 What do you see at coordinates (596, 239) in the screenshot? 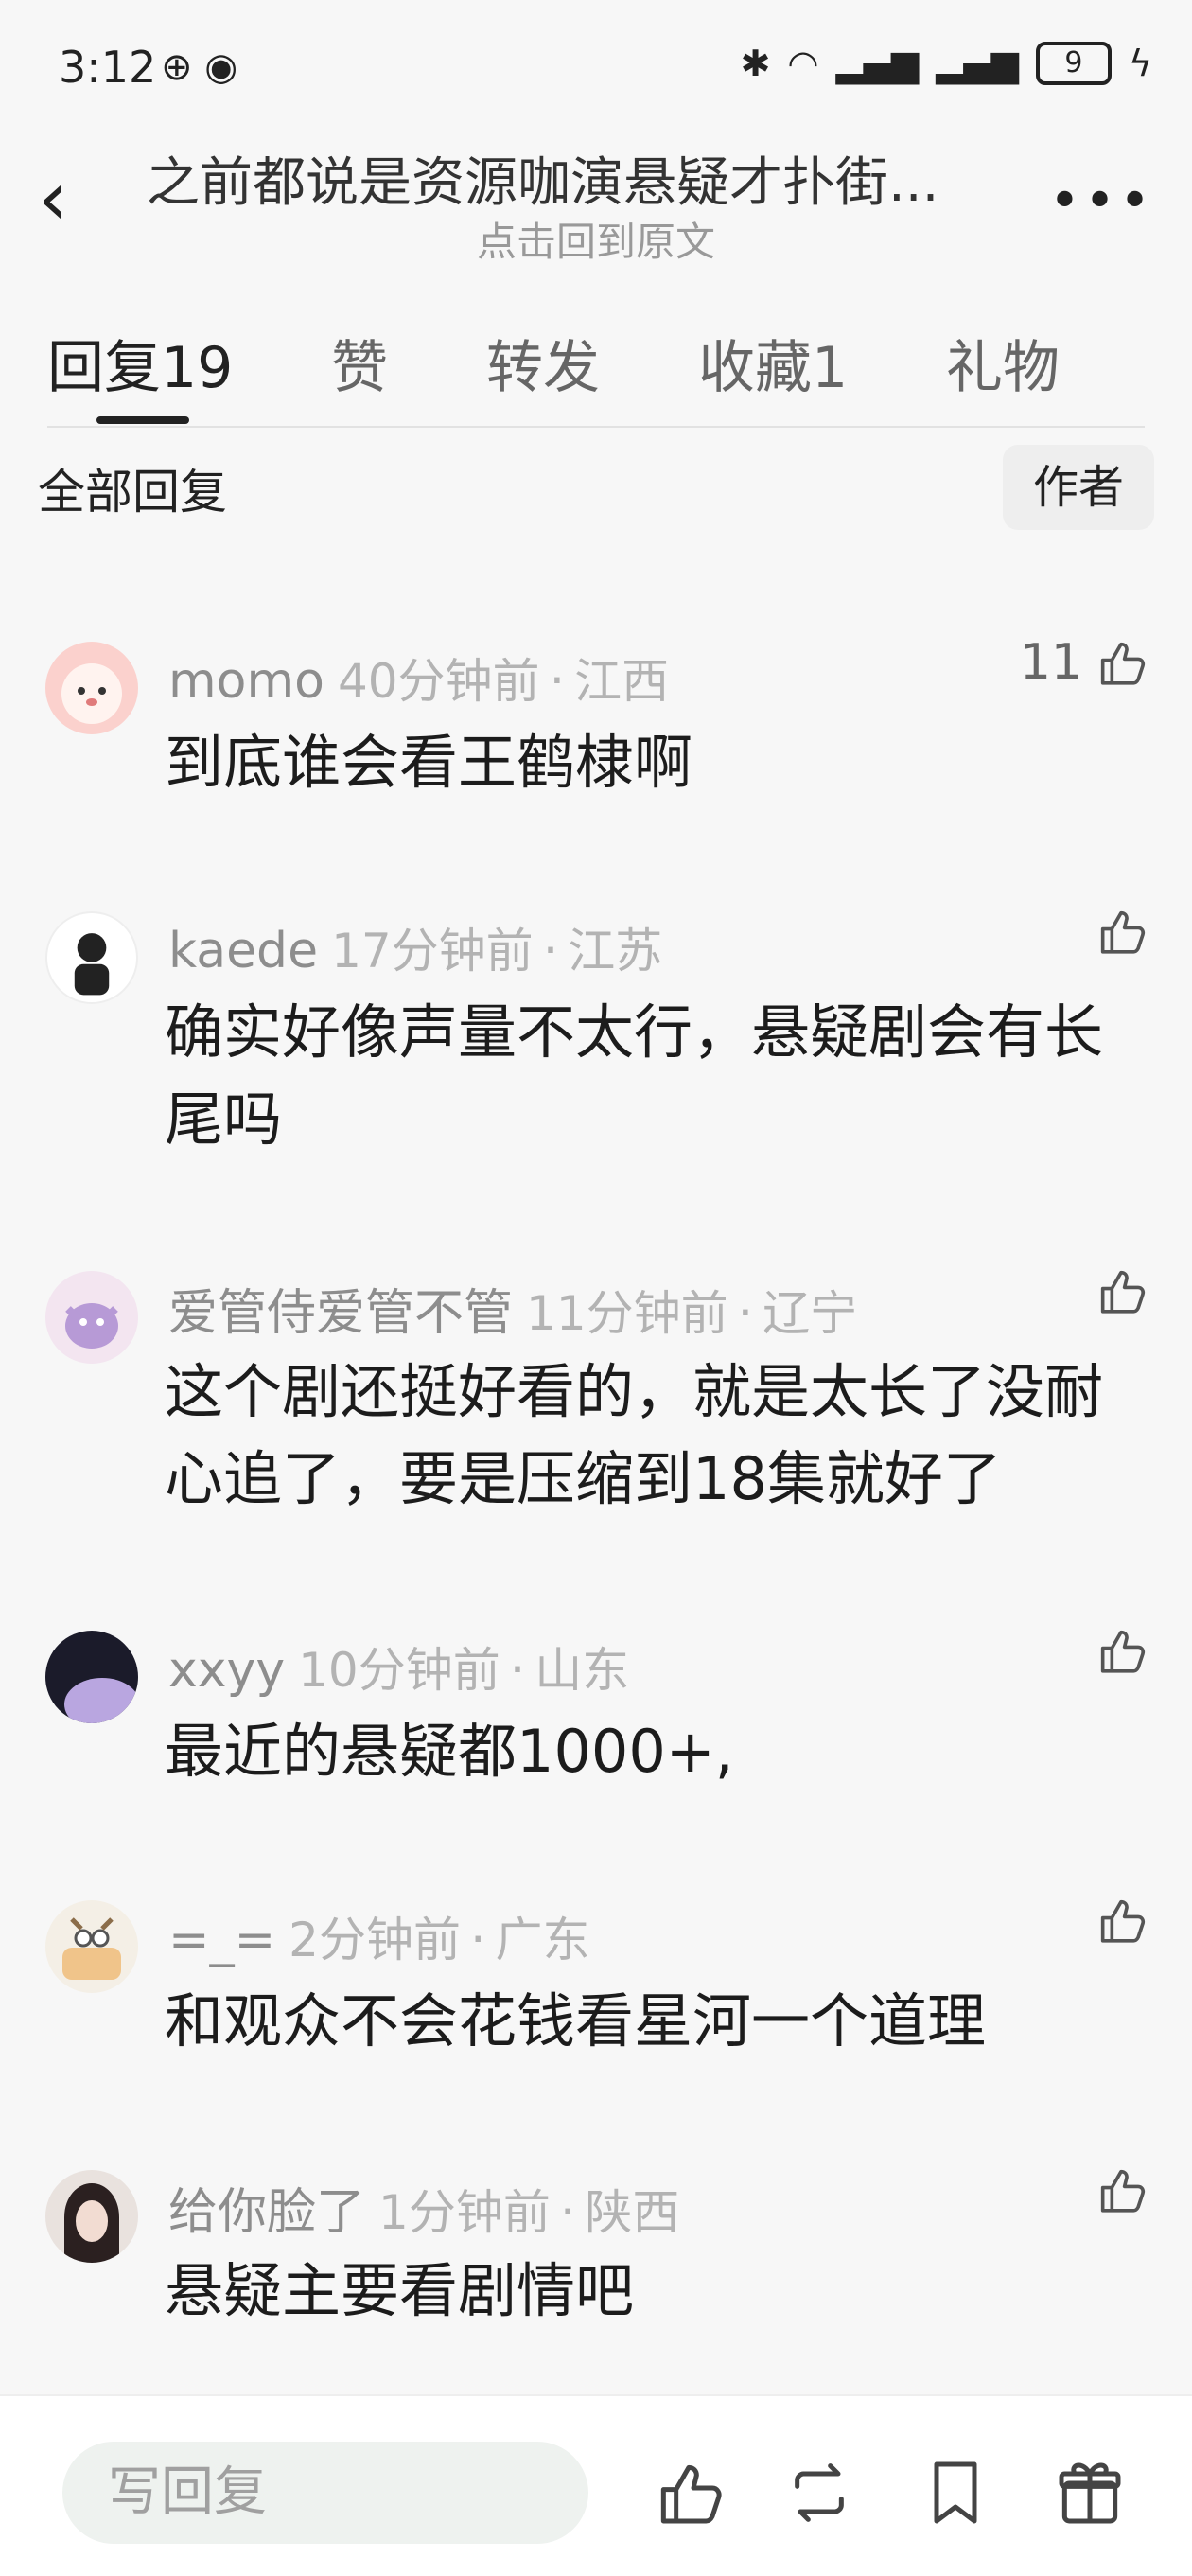
I see `back-to-original-link: 点击回到原文` at bounding box center [596, 239].